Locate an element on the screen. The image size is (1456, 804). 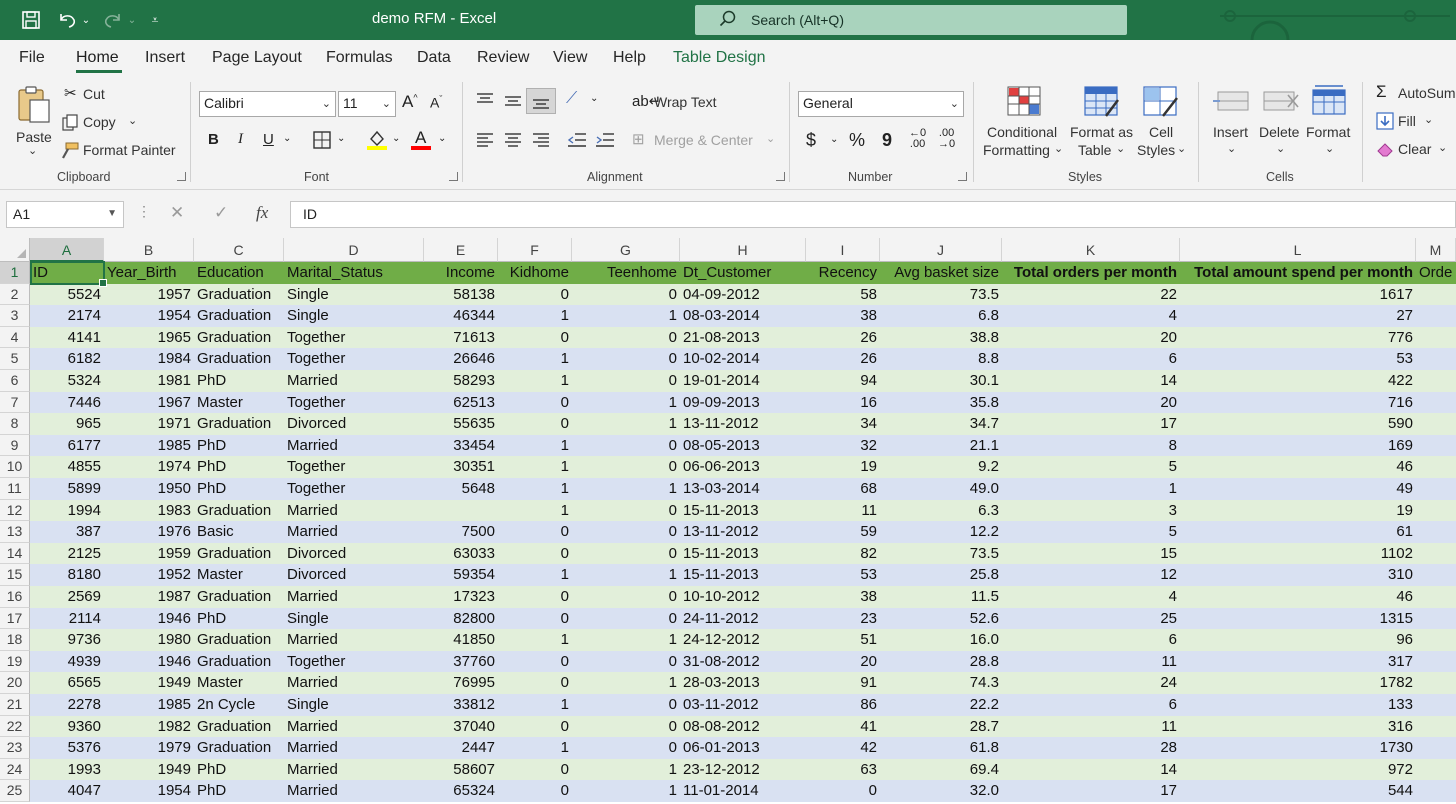
table-cell: 7500 is located at coordinates (461, 532).